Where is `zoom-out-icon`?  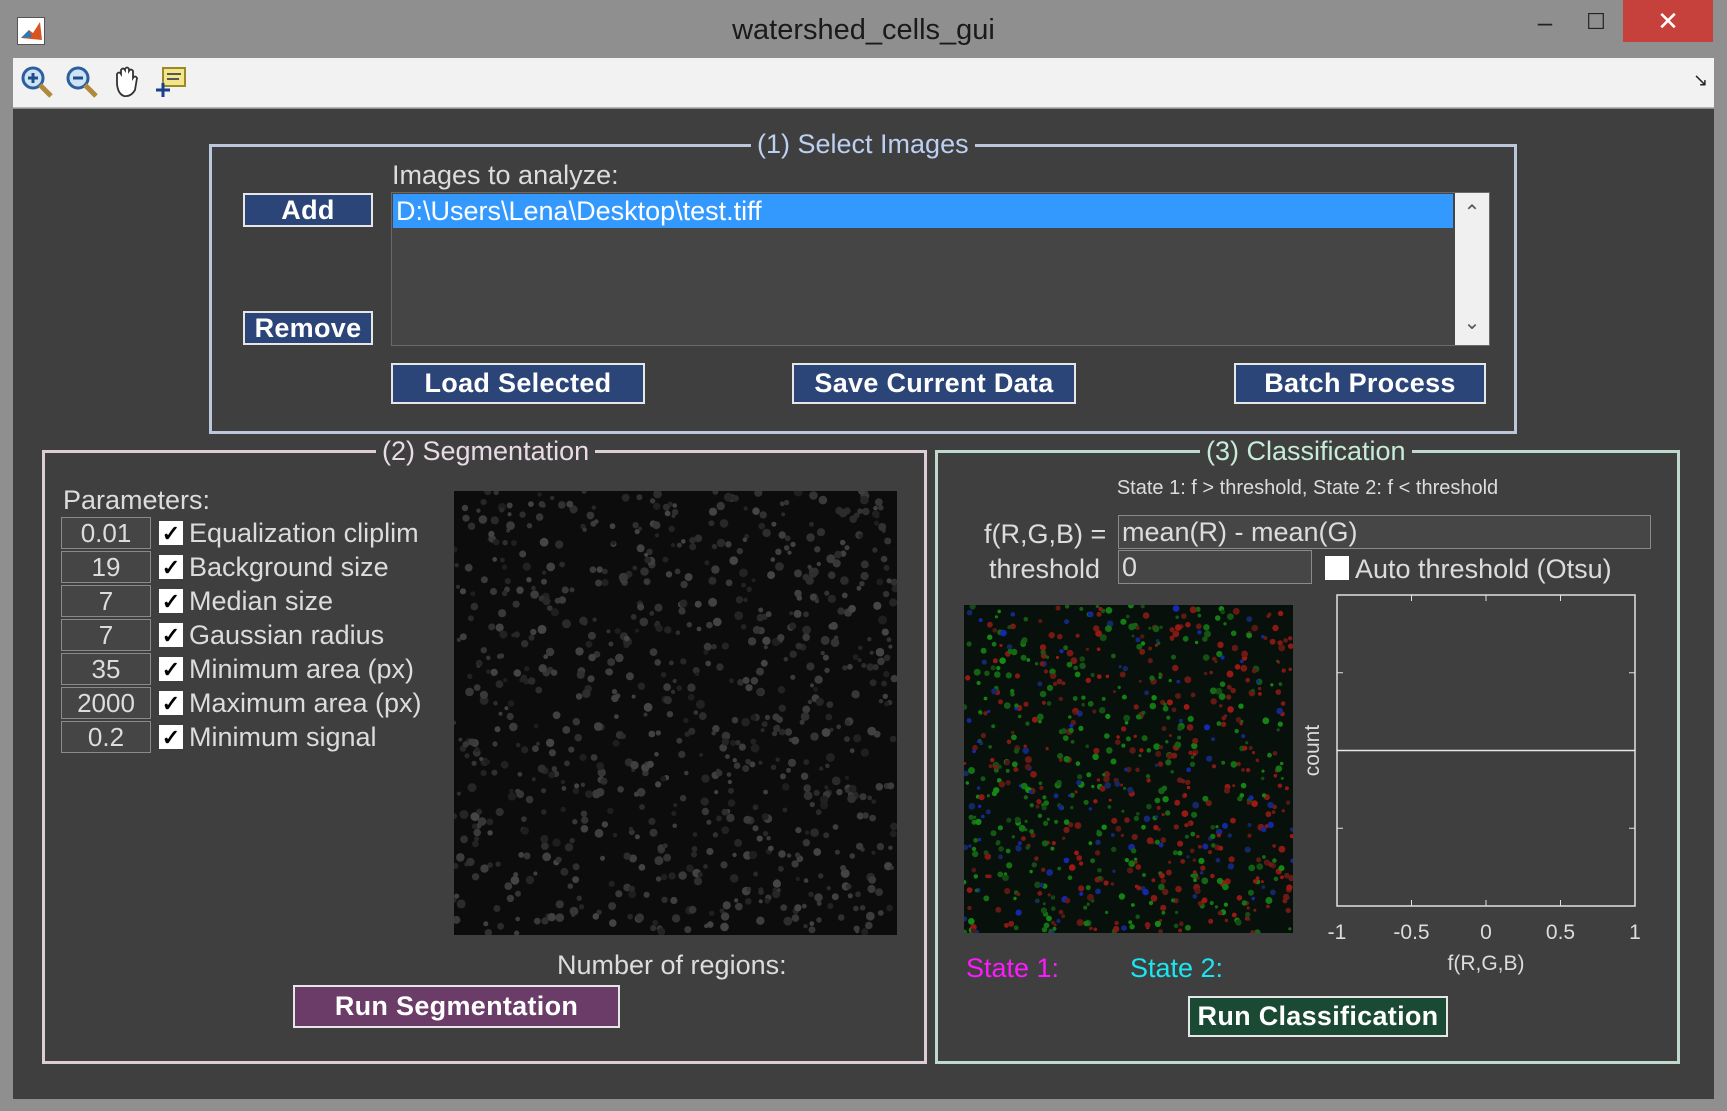 zoom-out-icon is located at coordinates (82, 82).